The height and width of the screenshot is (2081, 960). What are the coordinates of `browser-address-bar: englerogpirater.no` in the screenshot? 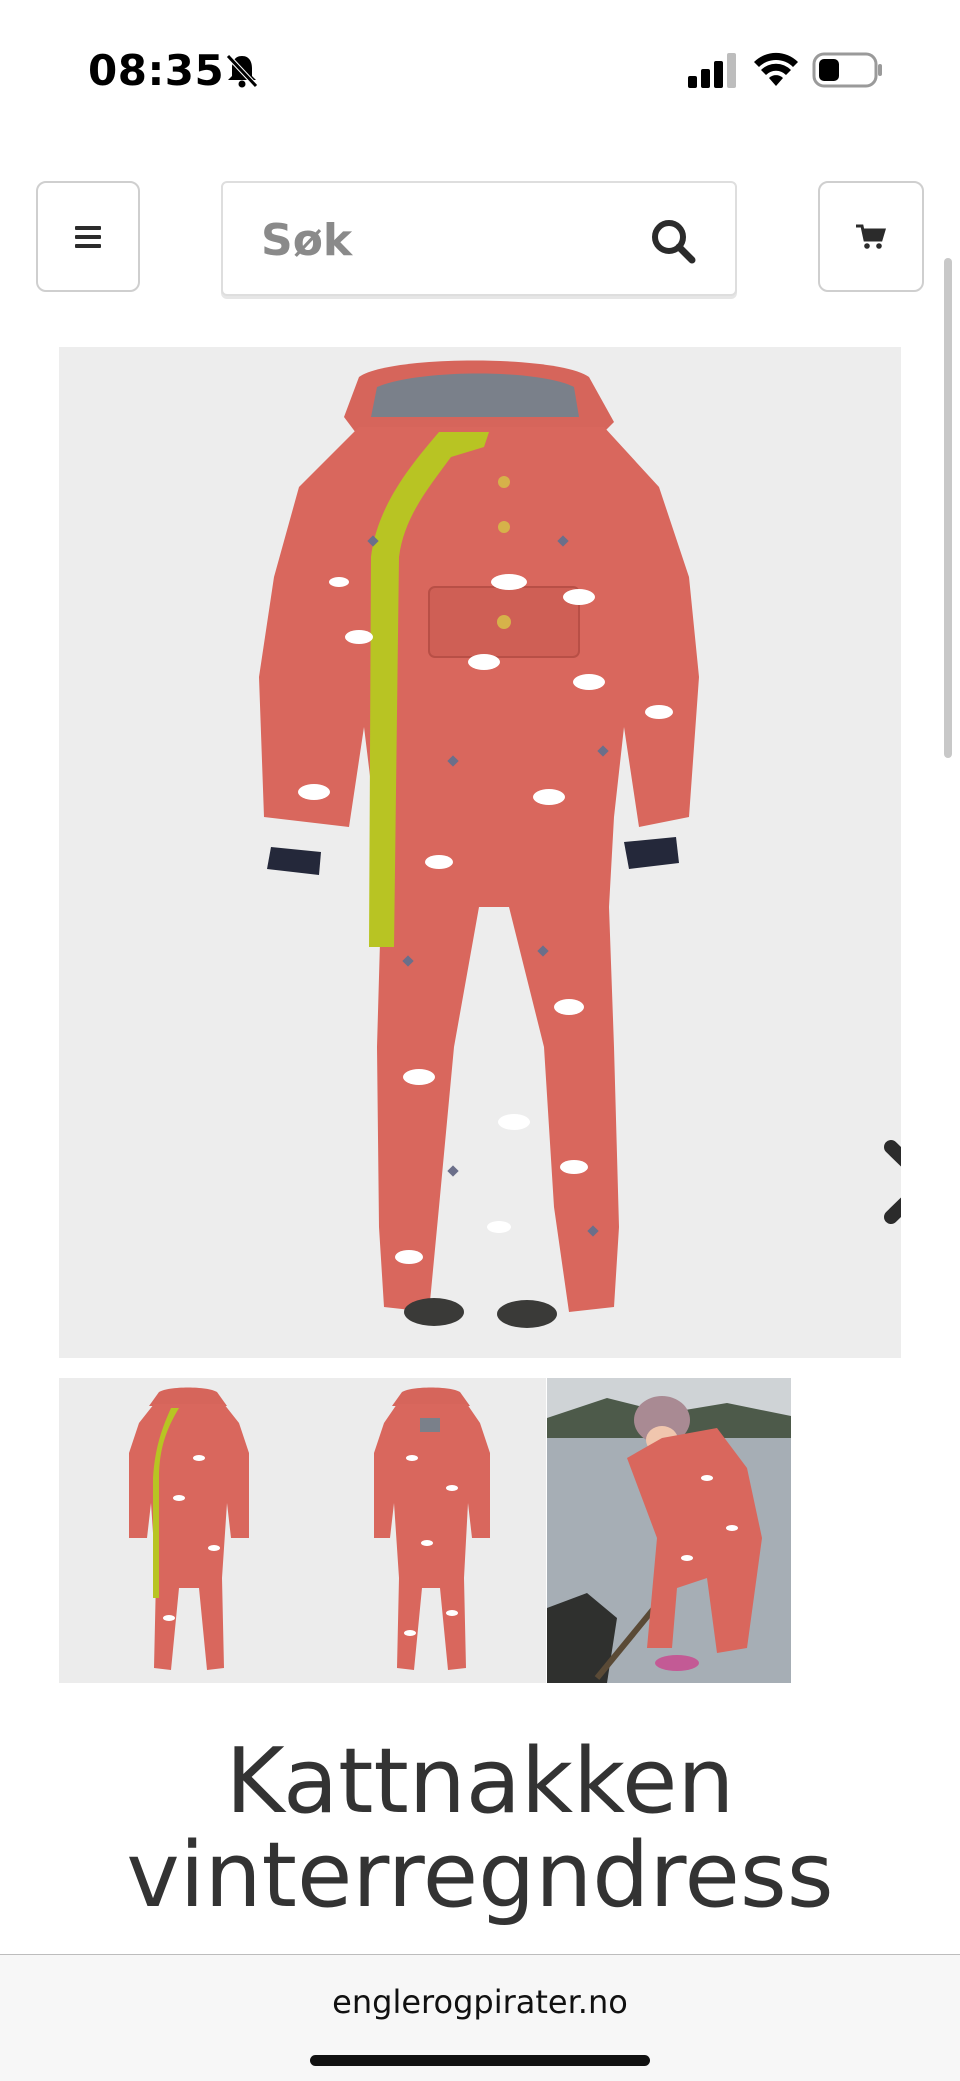 It's located at (480, 2017).